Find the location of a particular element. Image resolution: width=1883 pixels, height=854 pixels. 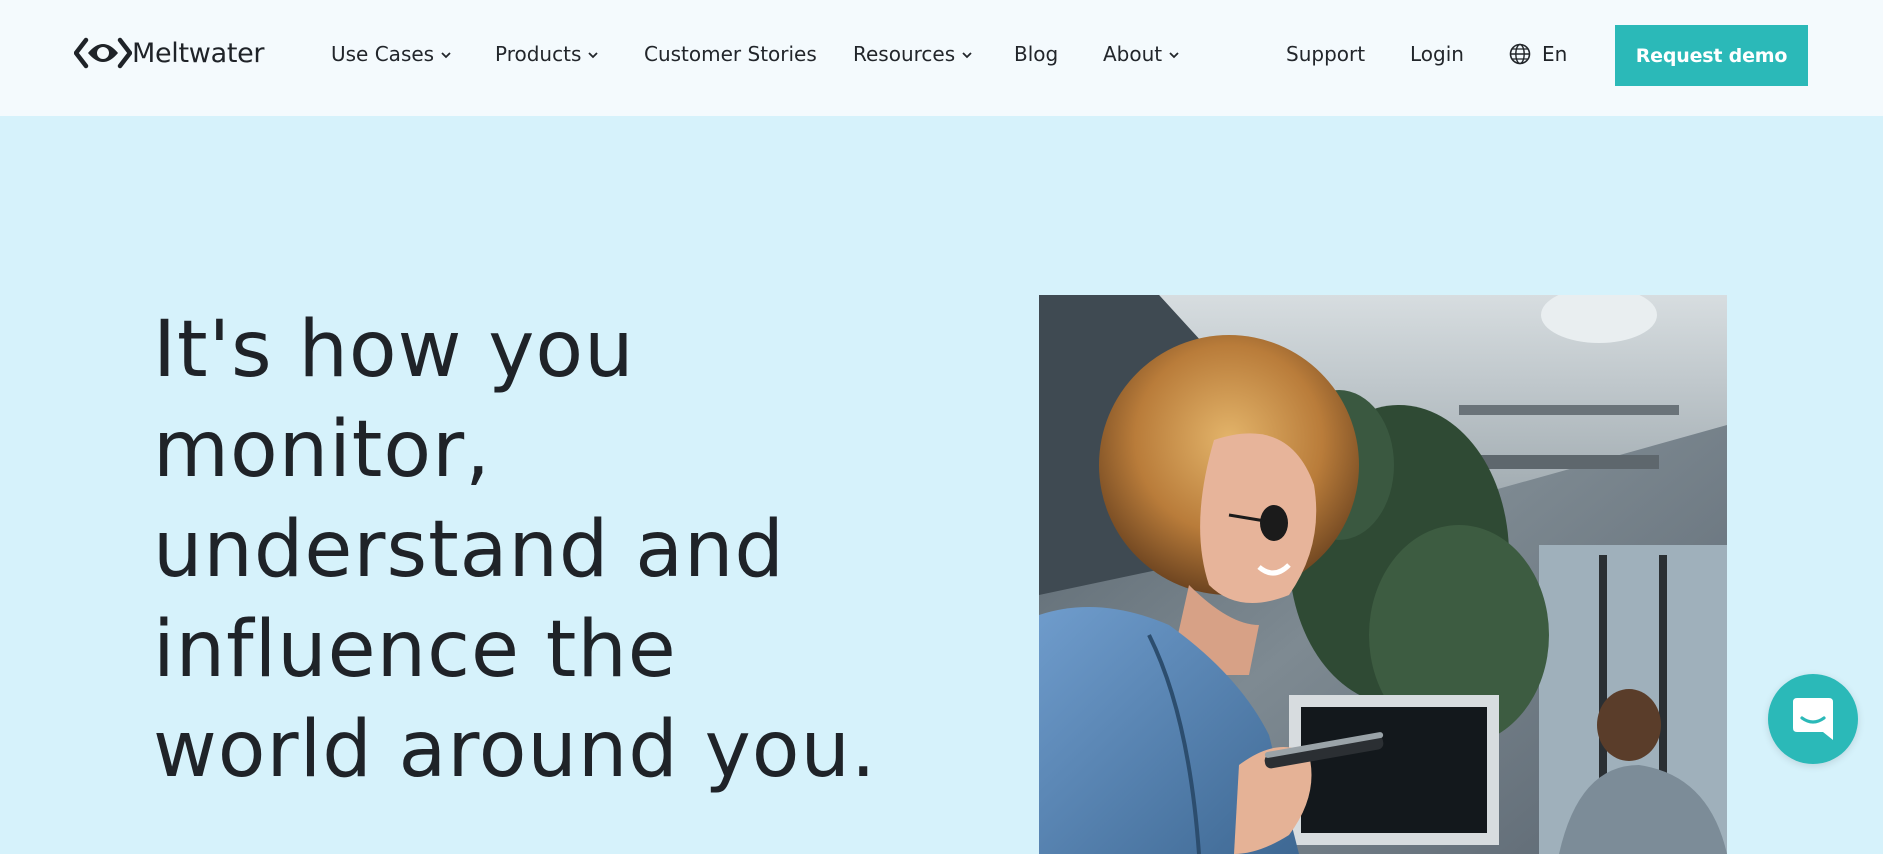

nav-products: Products is located at coordinates (547, 54).